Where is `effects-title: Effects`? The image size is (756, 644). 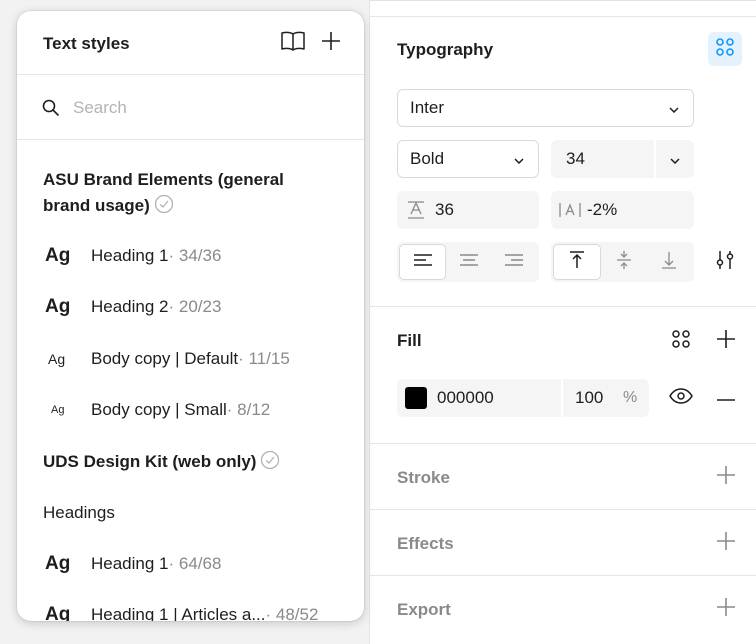
effects-title: Effects is located at coordinates (425, 543).